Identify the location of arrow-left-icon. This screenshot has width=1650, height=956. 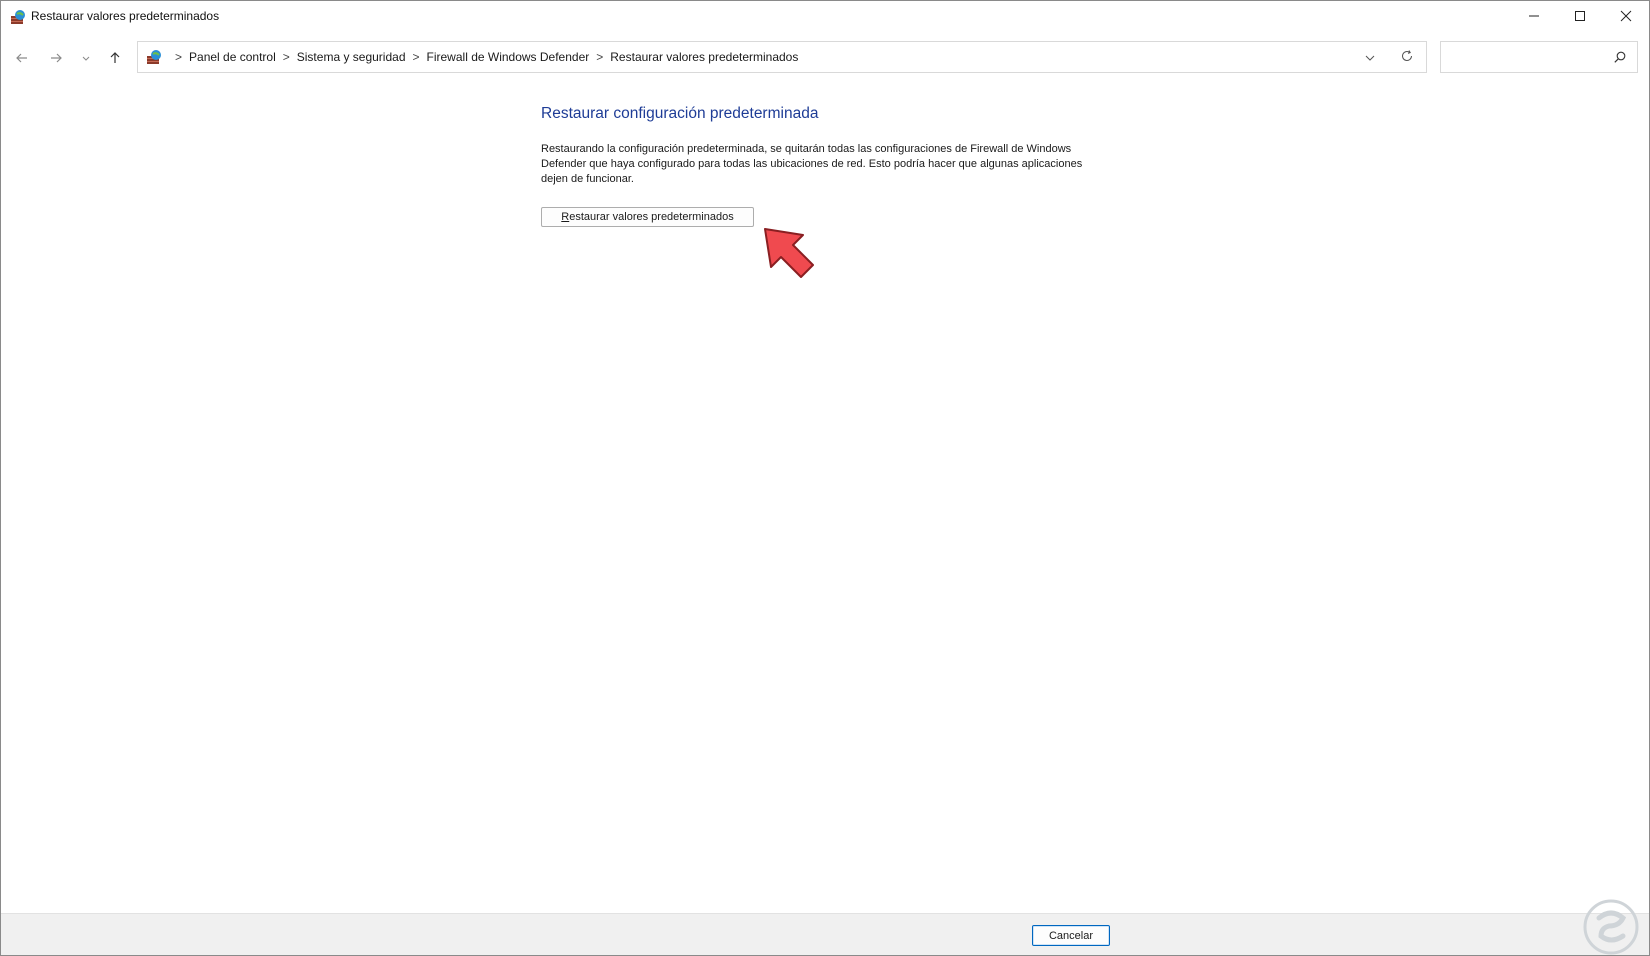
(21, 58).